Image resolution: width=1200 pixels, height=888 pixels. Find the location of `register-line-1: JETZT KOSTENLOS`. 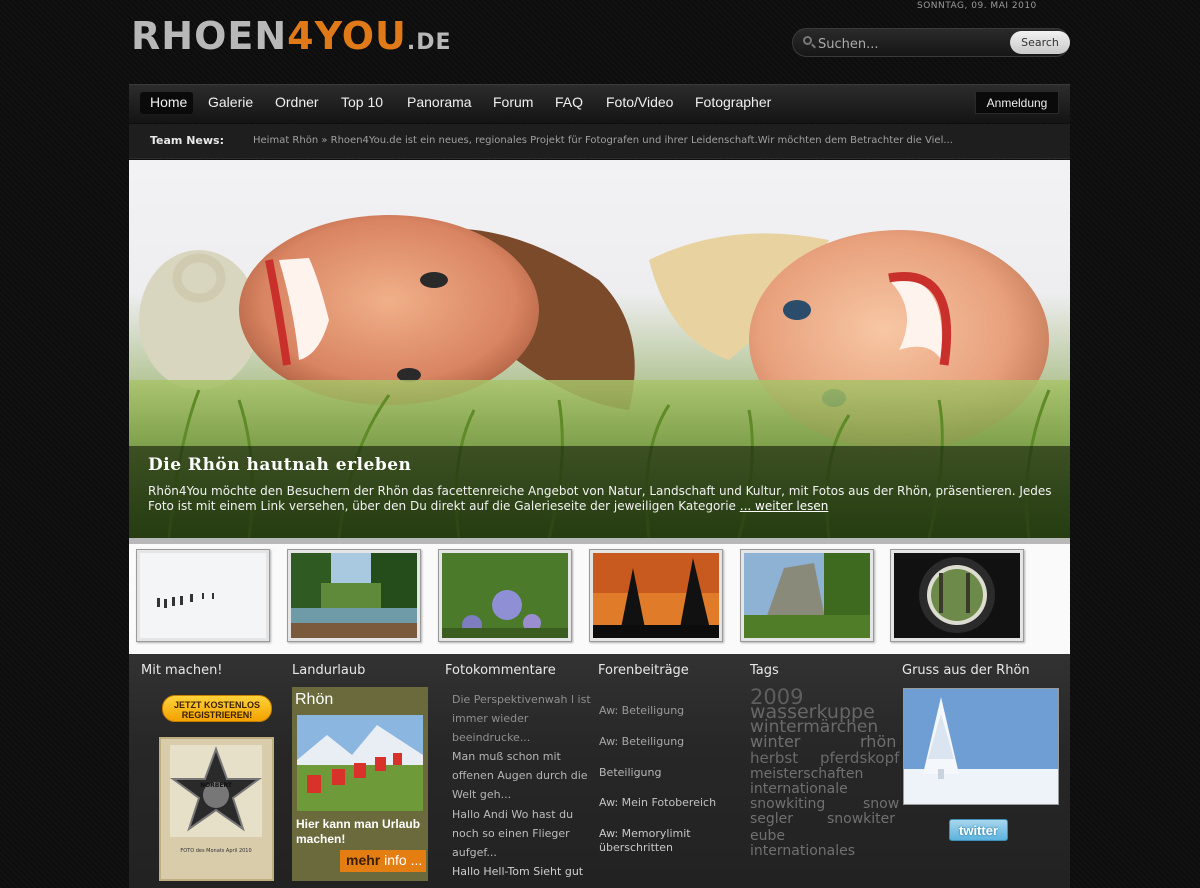

register-line-1: JETZT KOSTENLOS is located at coordinates (216, 705).